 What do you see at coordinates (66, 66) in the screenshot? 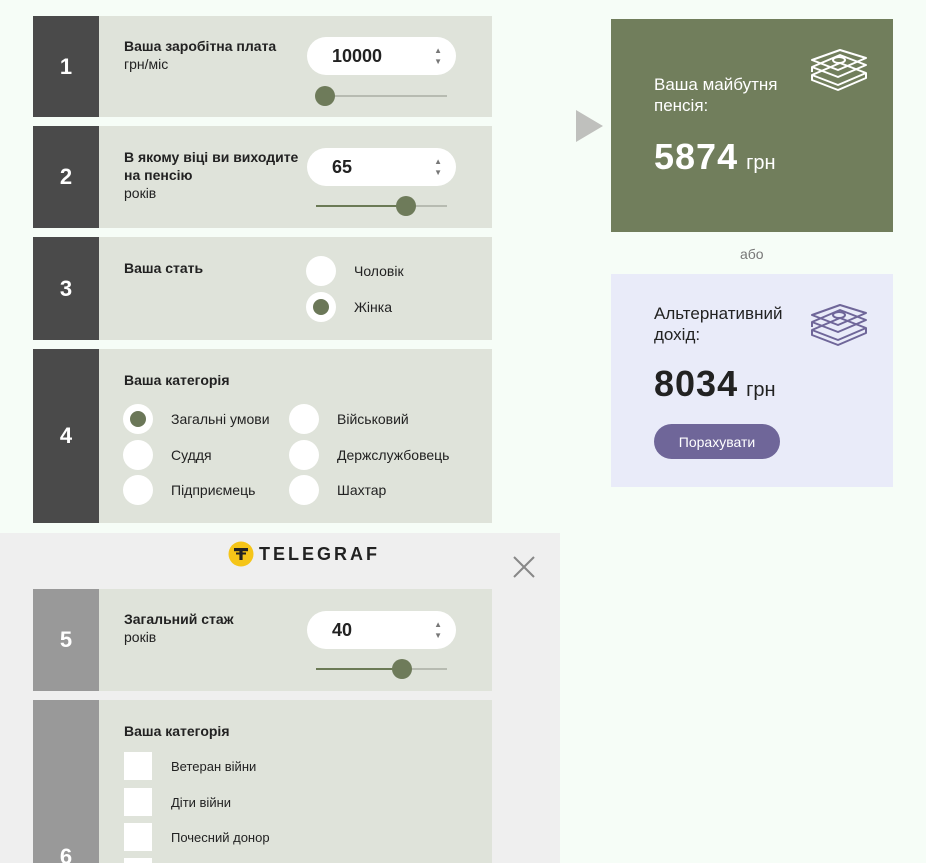
I see `step-number: 1` at bounding box center [66, 66].